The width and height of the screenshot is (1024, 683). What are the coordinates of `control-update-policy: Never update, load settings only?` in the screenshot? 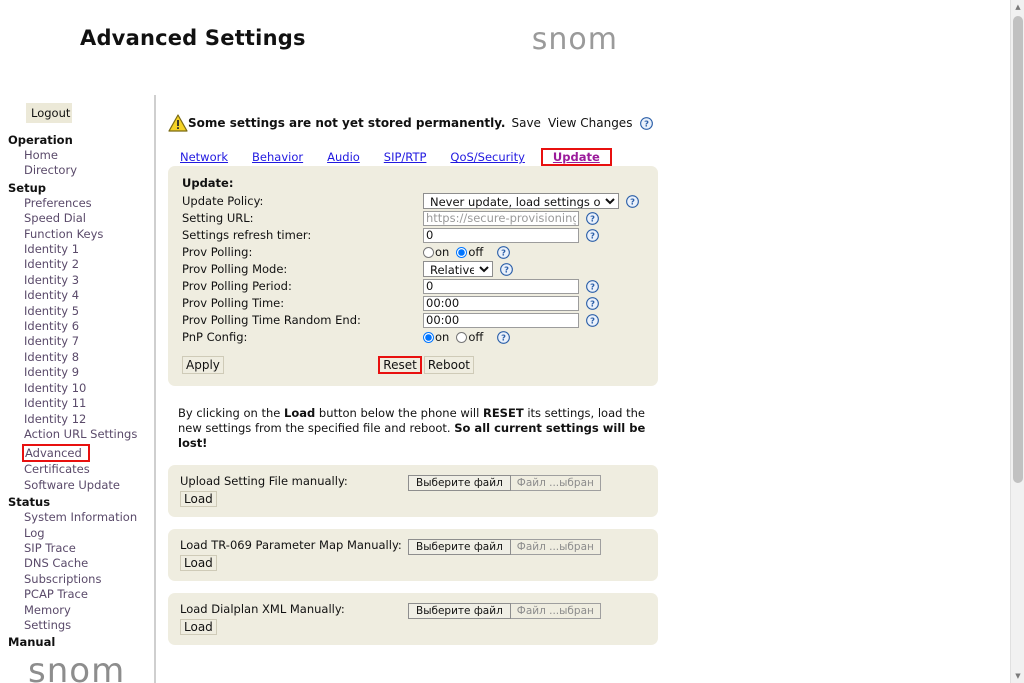 It's located at (531, 201).